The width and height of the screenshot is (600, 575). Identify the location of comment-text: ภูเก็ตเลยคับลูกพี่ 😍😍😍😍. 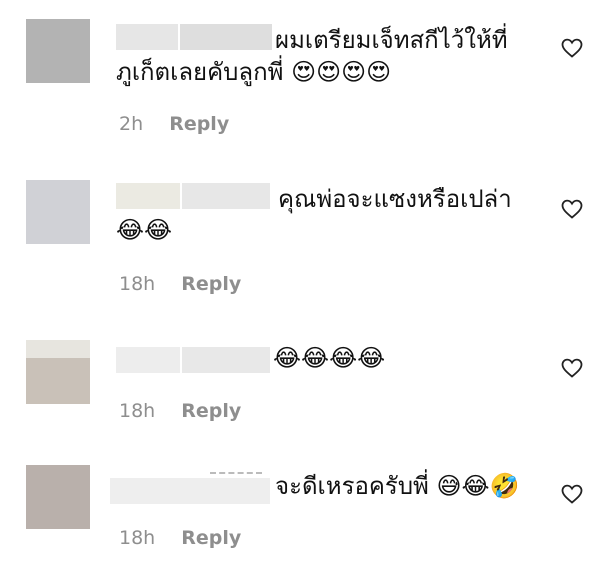
(254, 72).